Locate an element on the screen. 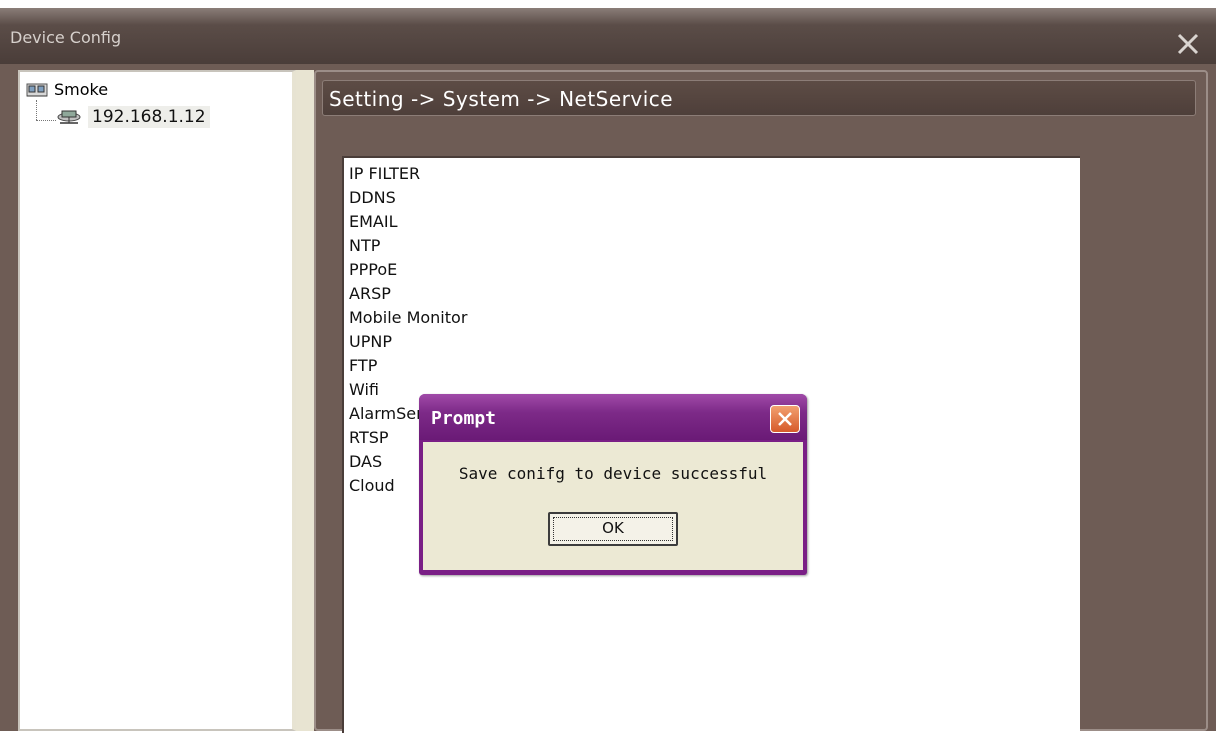 The image size is (1216, 733). list-item: DAS is located at coordinates (365, 462).